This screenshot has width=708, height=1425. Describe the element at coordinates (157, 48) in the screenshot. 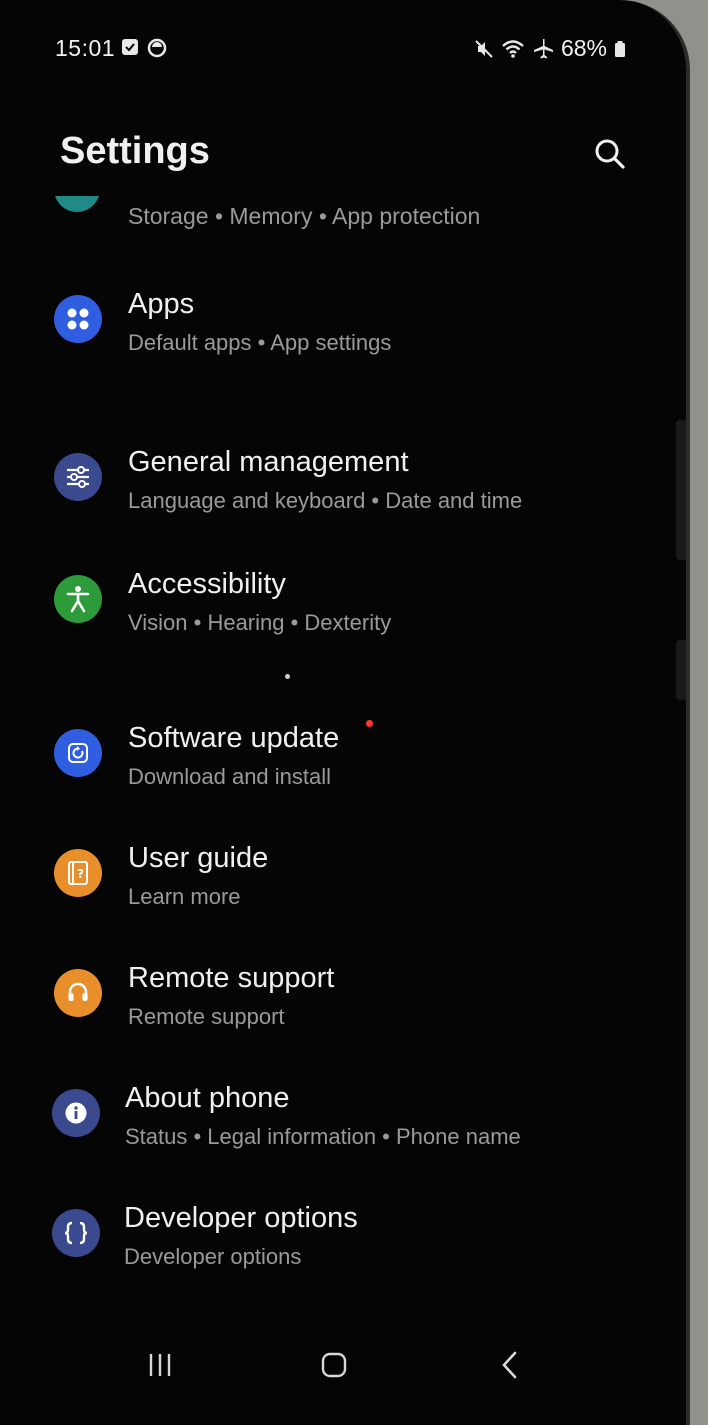

I see `circle-notification-icon` at that location.